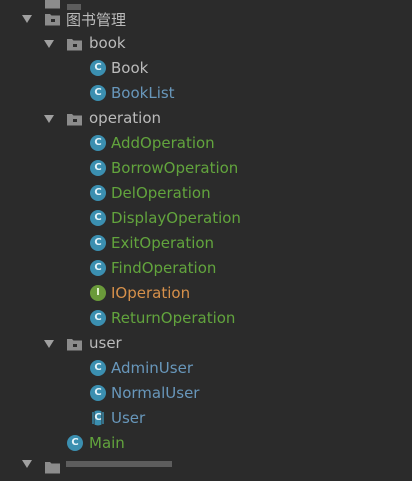 This screenshot has height=481, width=412. What do you see at coordinates (155, 393) in the screenshot?
I see `tree-node-label: NormalUser` at bounding box center [155, 393].